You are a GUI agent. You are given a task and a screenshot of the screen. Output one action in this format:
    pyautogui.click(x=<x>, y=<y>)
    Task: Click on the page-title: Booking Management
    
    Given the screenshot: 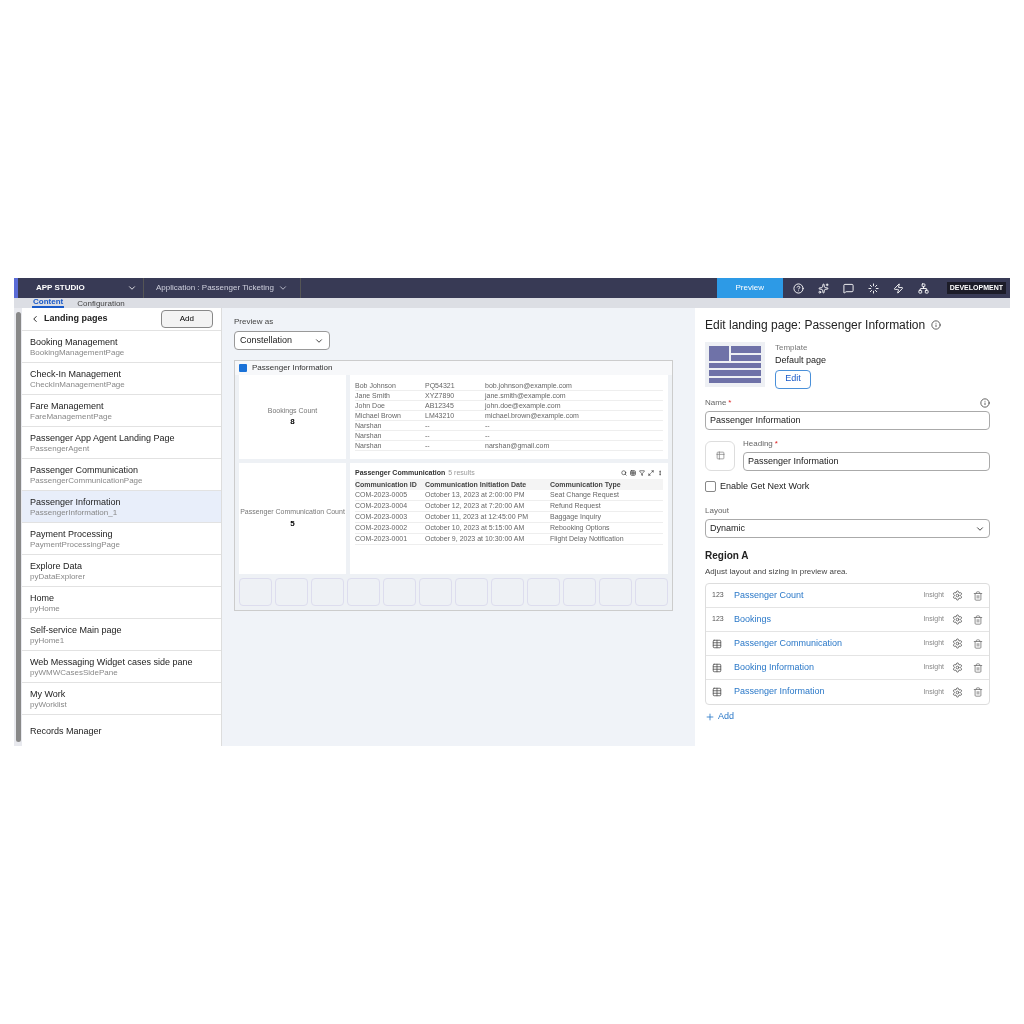 What is the action you would take?
    pyautogui.click(x=74, y=341)
    